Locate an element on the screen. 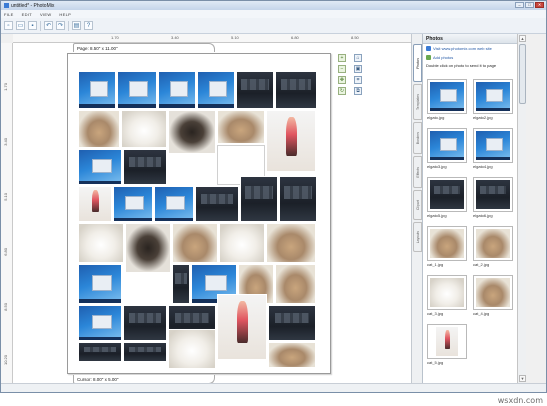 The height and width of the screenshot is (406, 547). visit-website-link: Visit www.photomix.com web site is located at coordinates (470, 48).